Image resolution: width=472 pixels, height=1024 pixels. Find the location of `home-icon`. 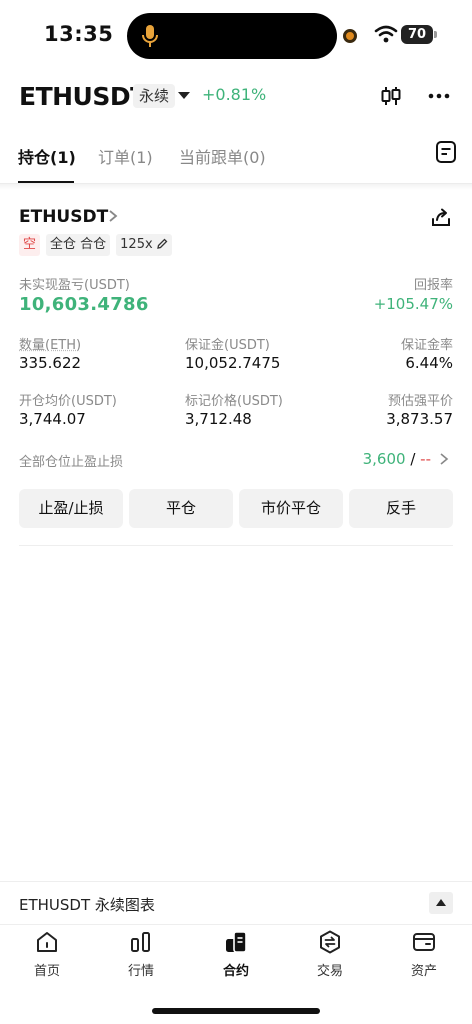

home-icon is located at coordinates (47, 942).